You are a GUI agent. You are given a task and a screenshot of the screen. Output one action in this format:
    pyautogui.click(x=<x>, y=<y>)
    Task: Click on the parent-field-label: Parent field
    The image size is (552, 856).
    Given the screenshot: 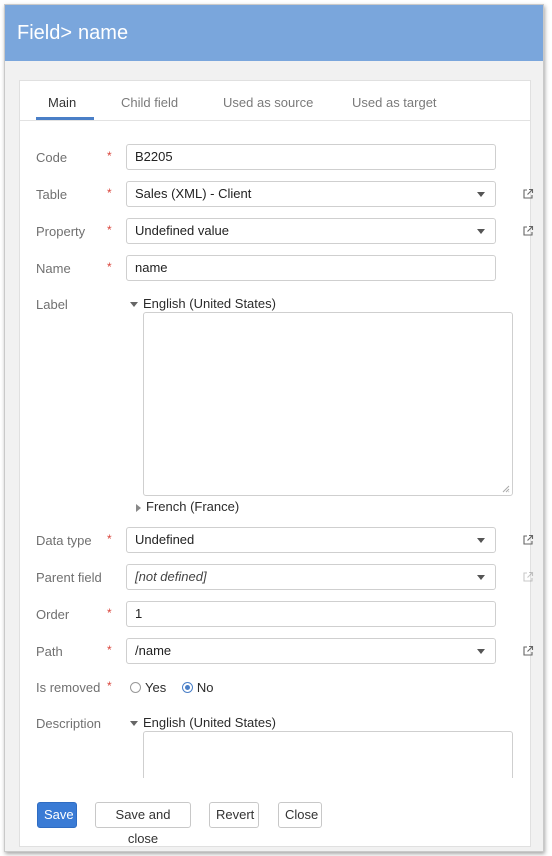 What is the action you would take?
    pyautogui.click(x=69, y=577)
    